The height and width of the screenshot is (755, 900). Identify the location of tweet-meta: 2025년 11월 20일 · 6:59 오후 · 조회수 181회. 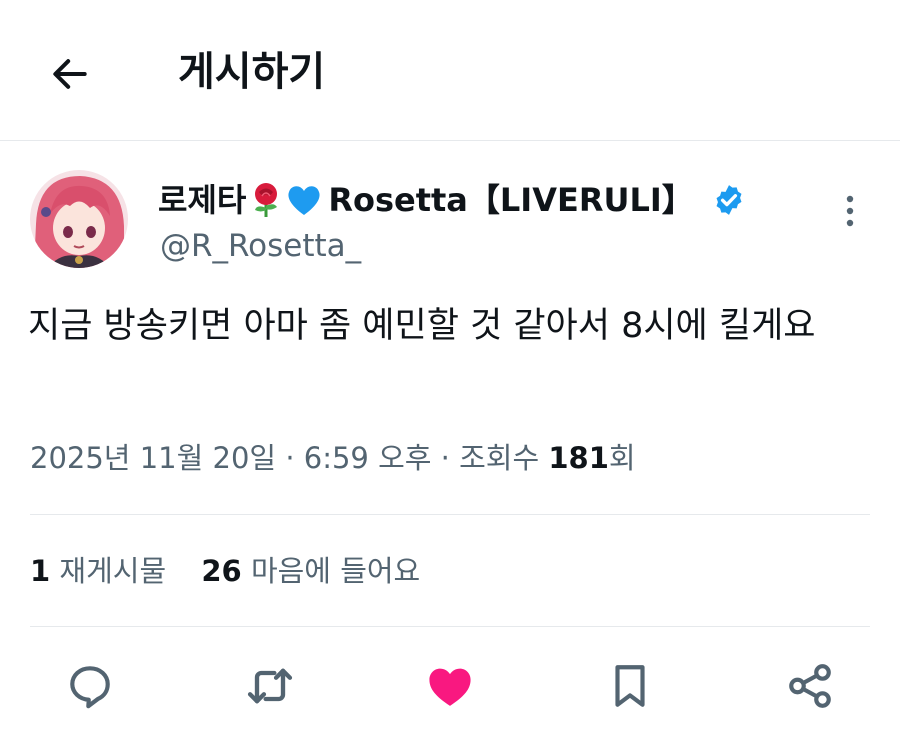
(333, 458).